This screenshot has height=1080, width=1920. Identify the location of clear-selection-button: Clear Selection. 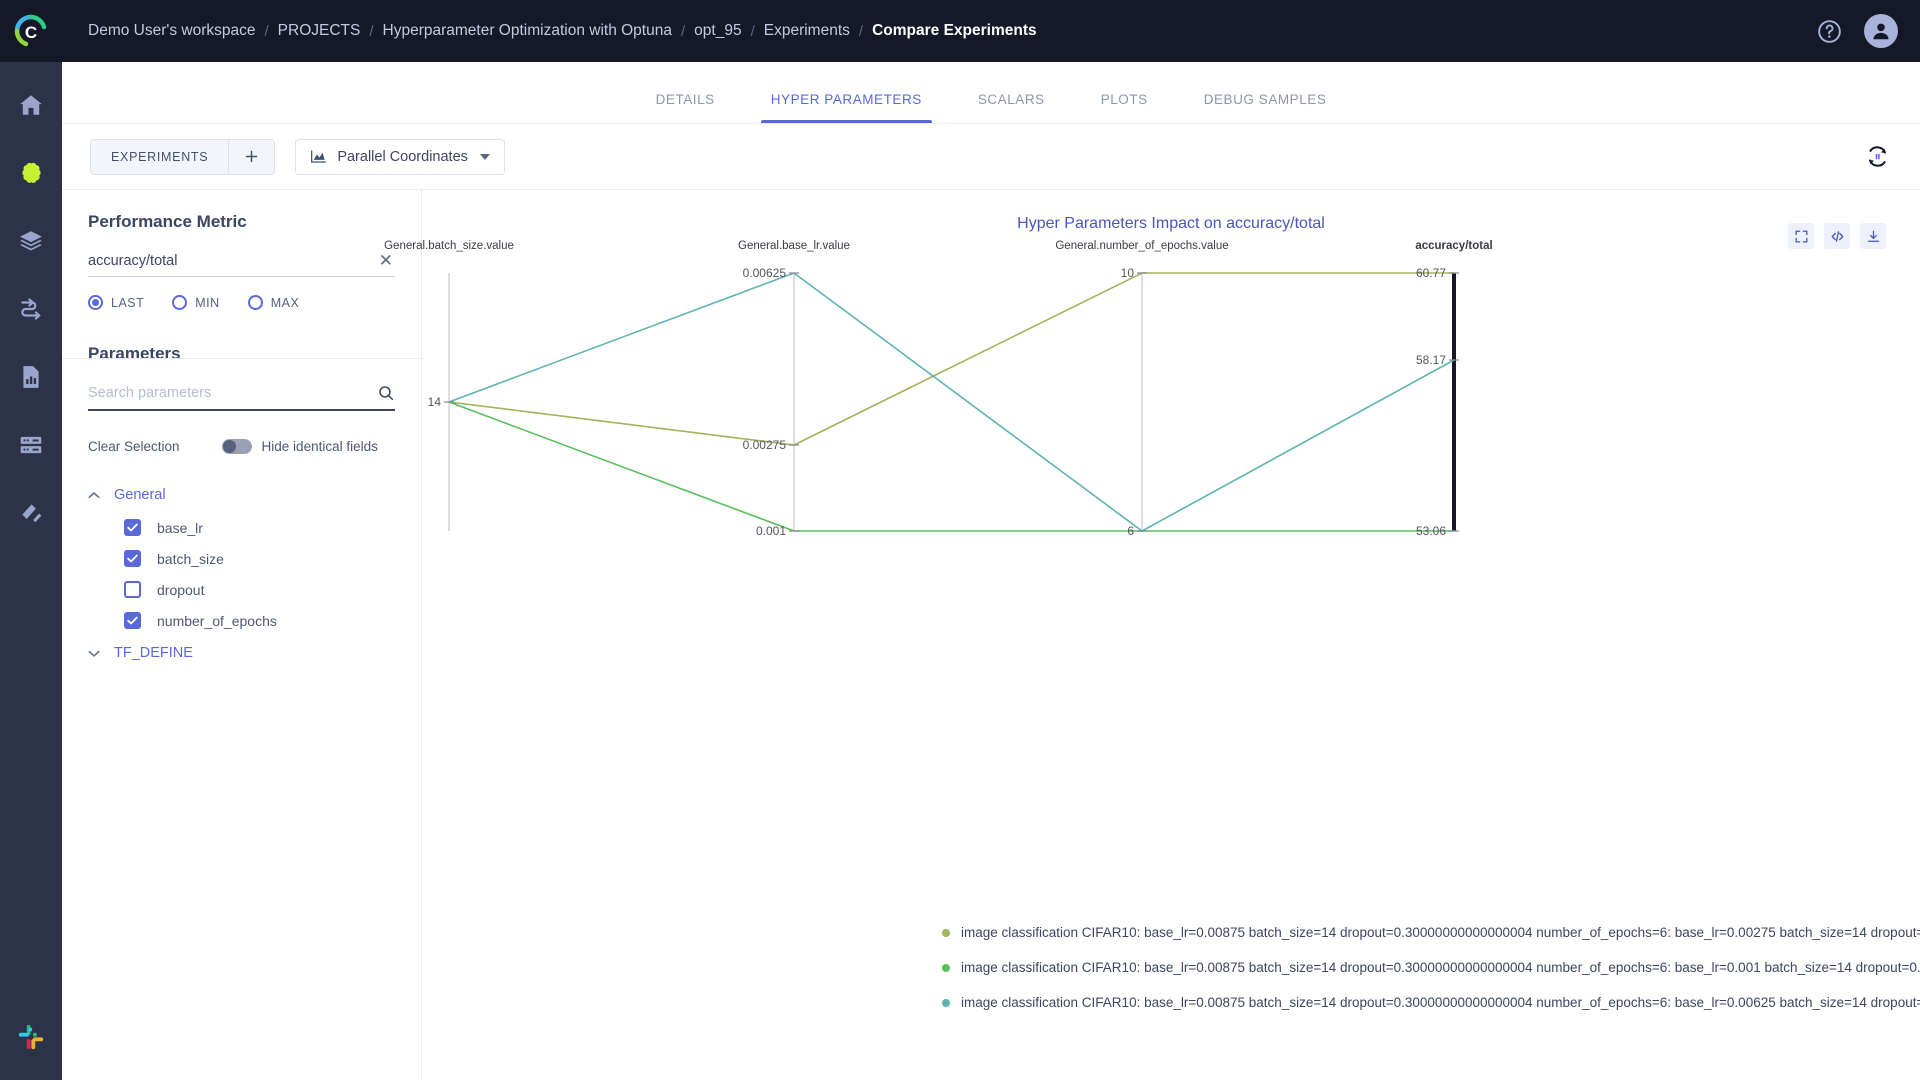
(134, 446).